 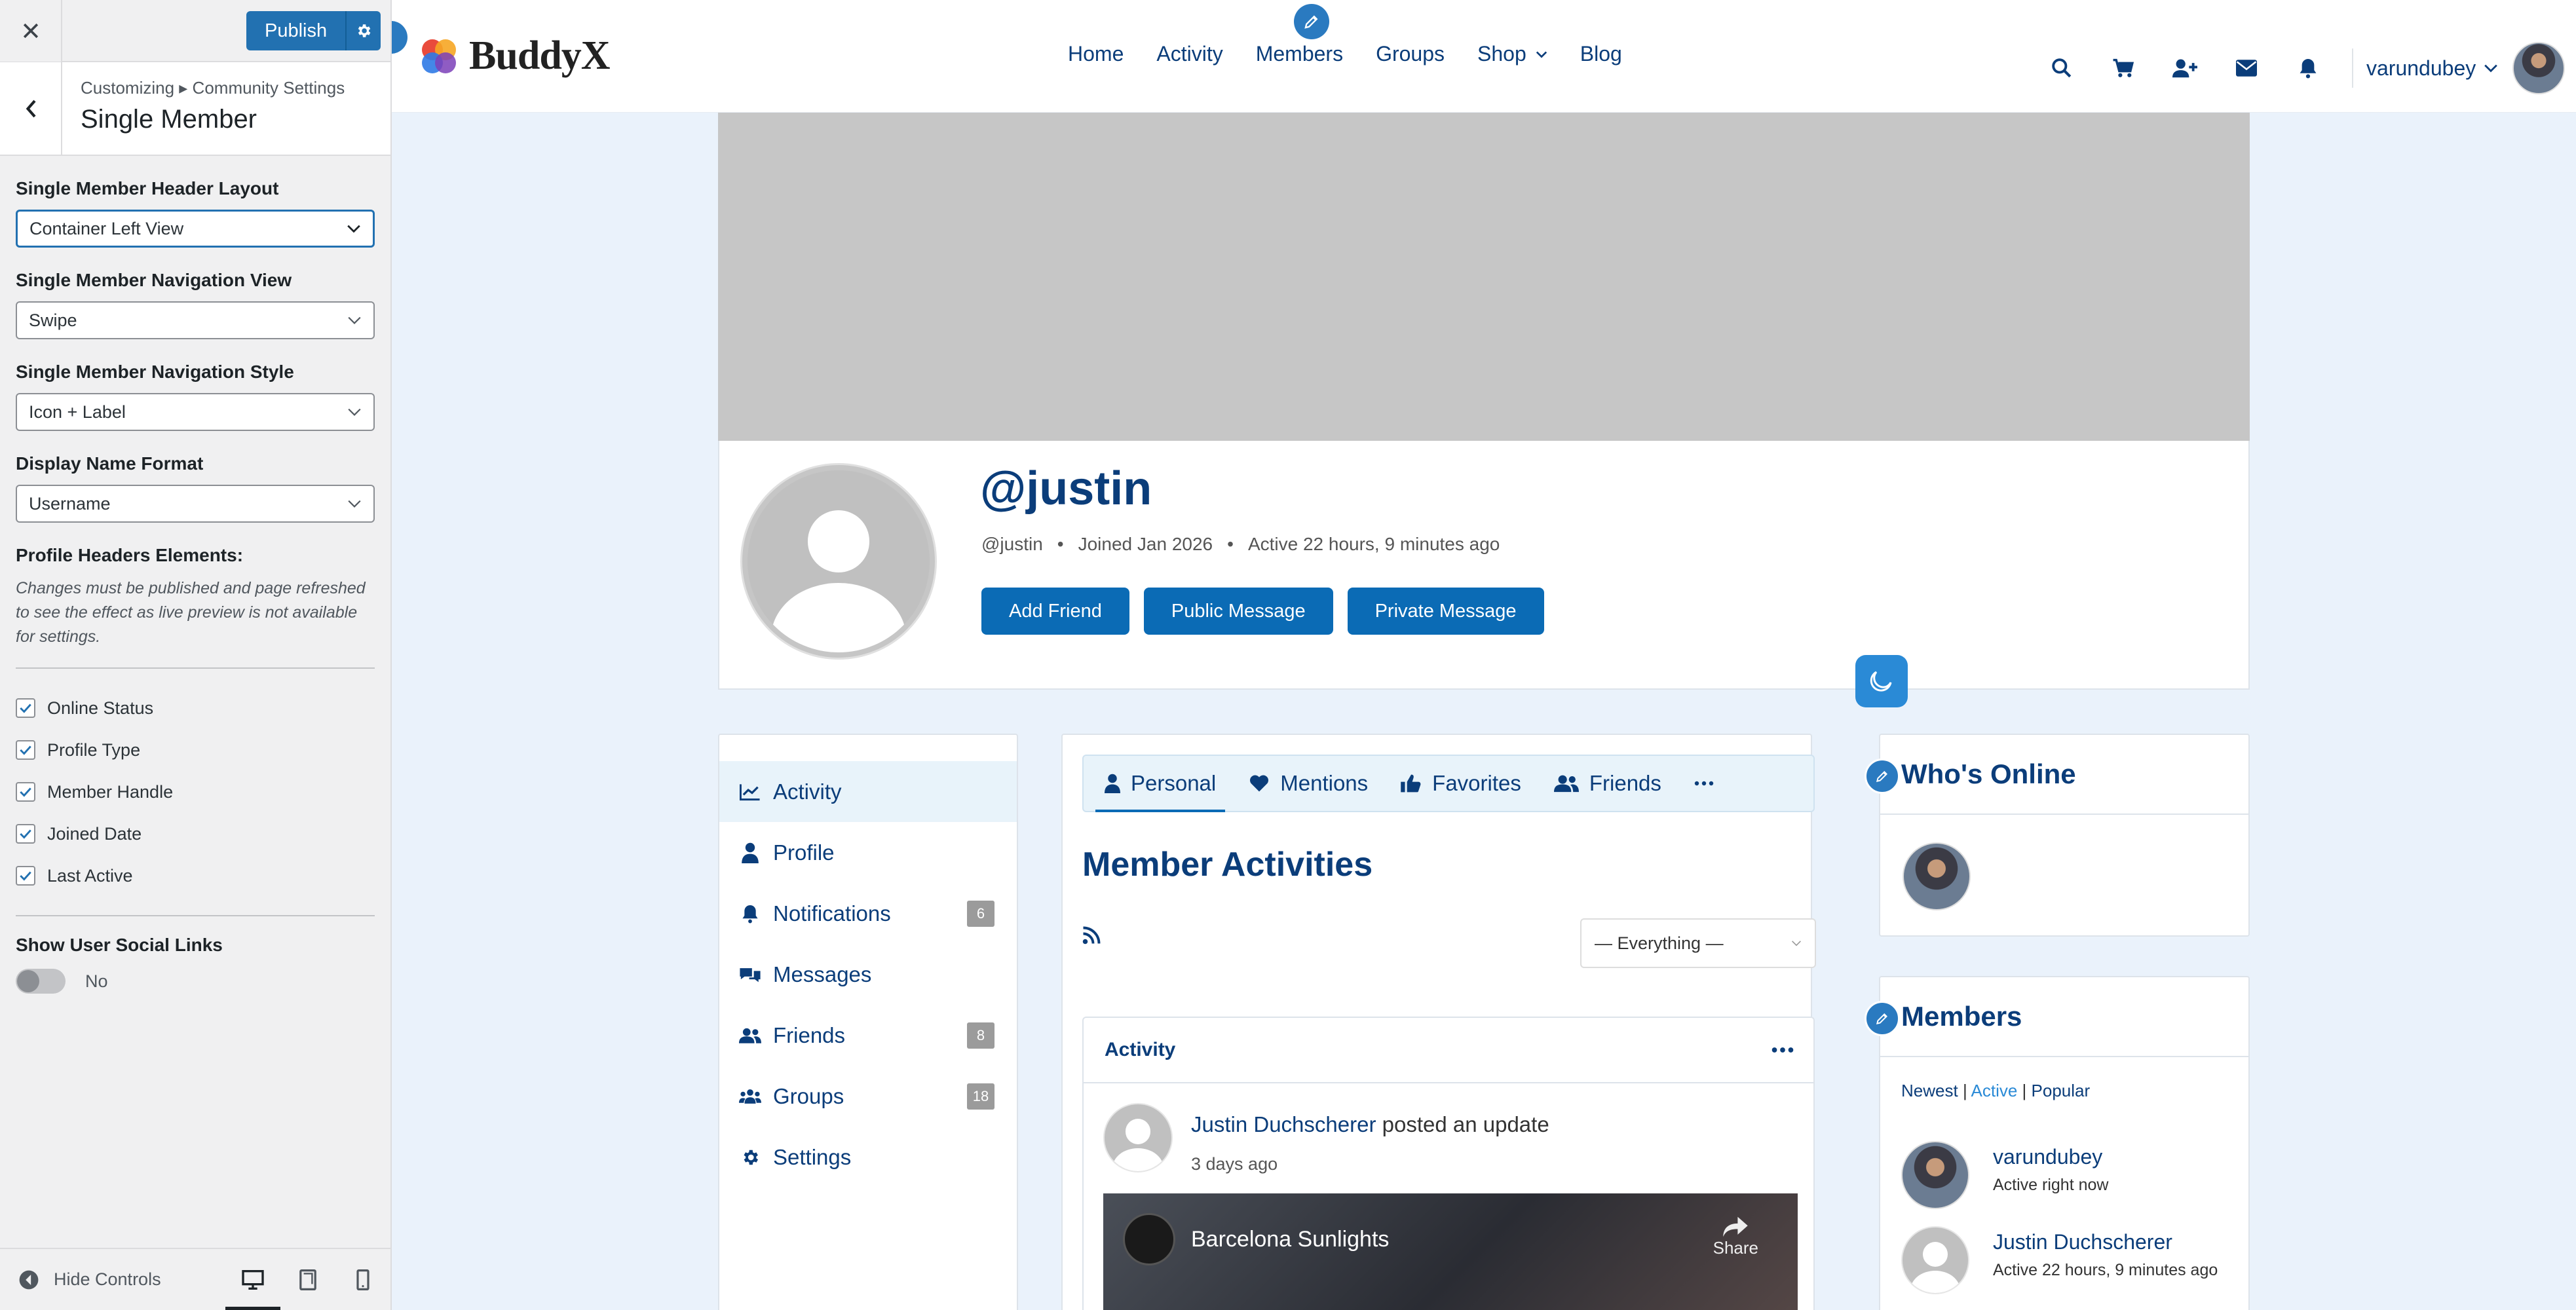 I want to click on video-title: Barcelona Sunlights, so click(x=1290, y=1239).